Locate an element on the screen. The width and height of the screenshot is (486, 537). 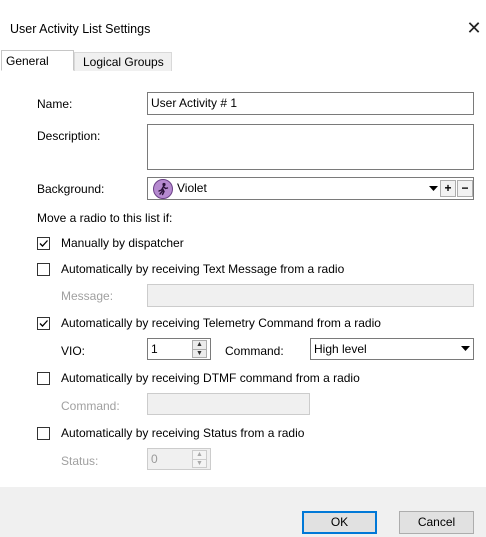
telemetry-command-select: High level is located at coordinates (392, 349).